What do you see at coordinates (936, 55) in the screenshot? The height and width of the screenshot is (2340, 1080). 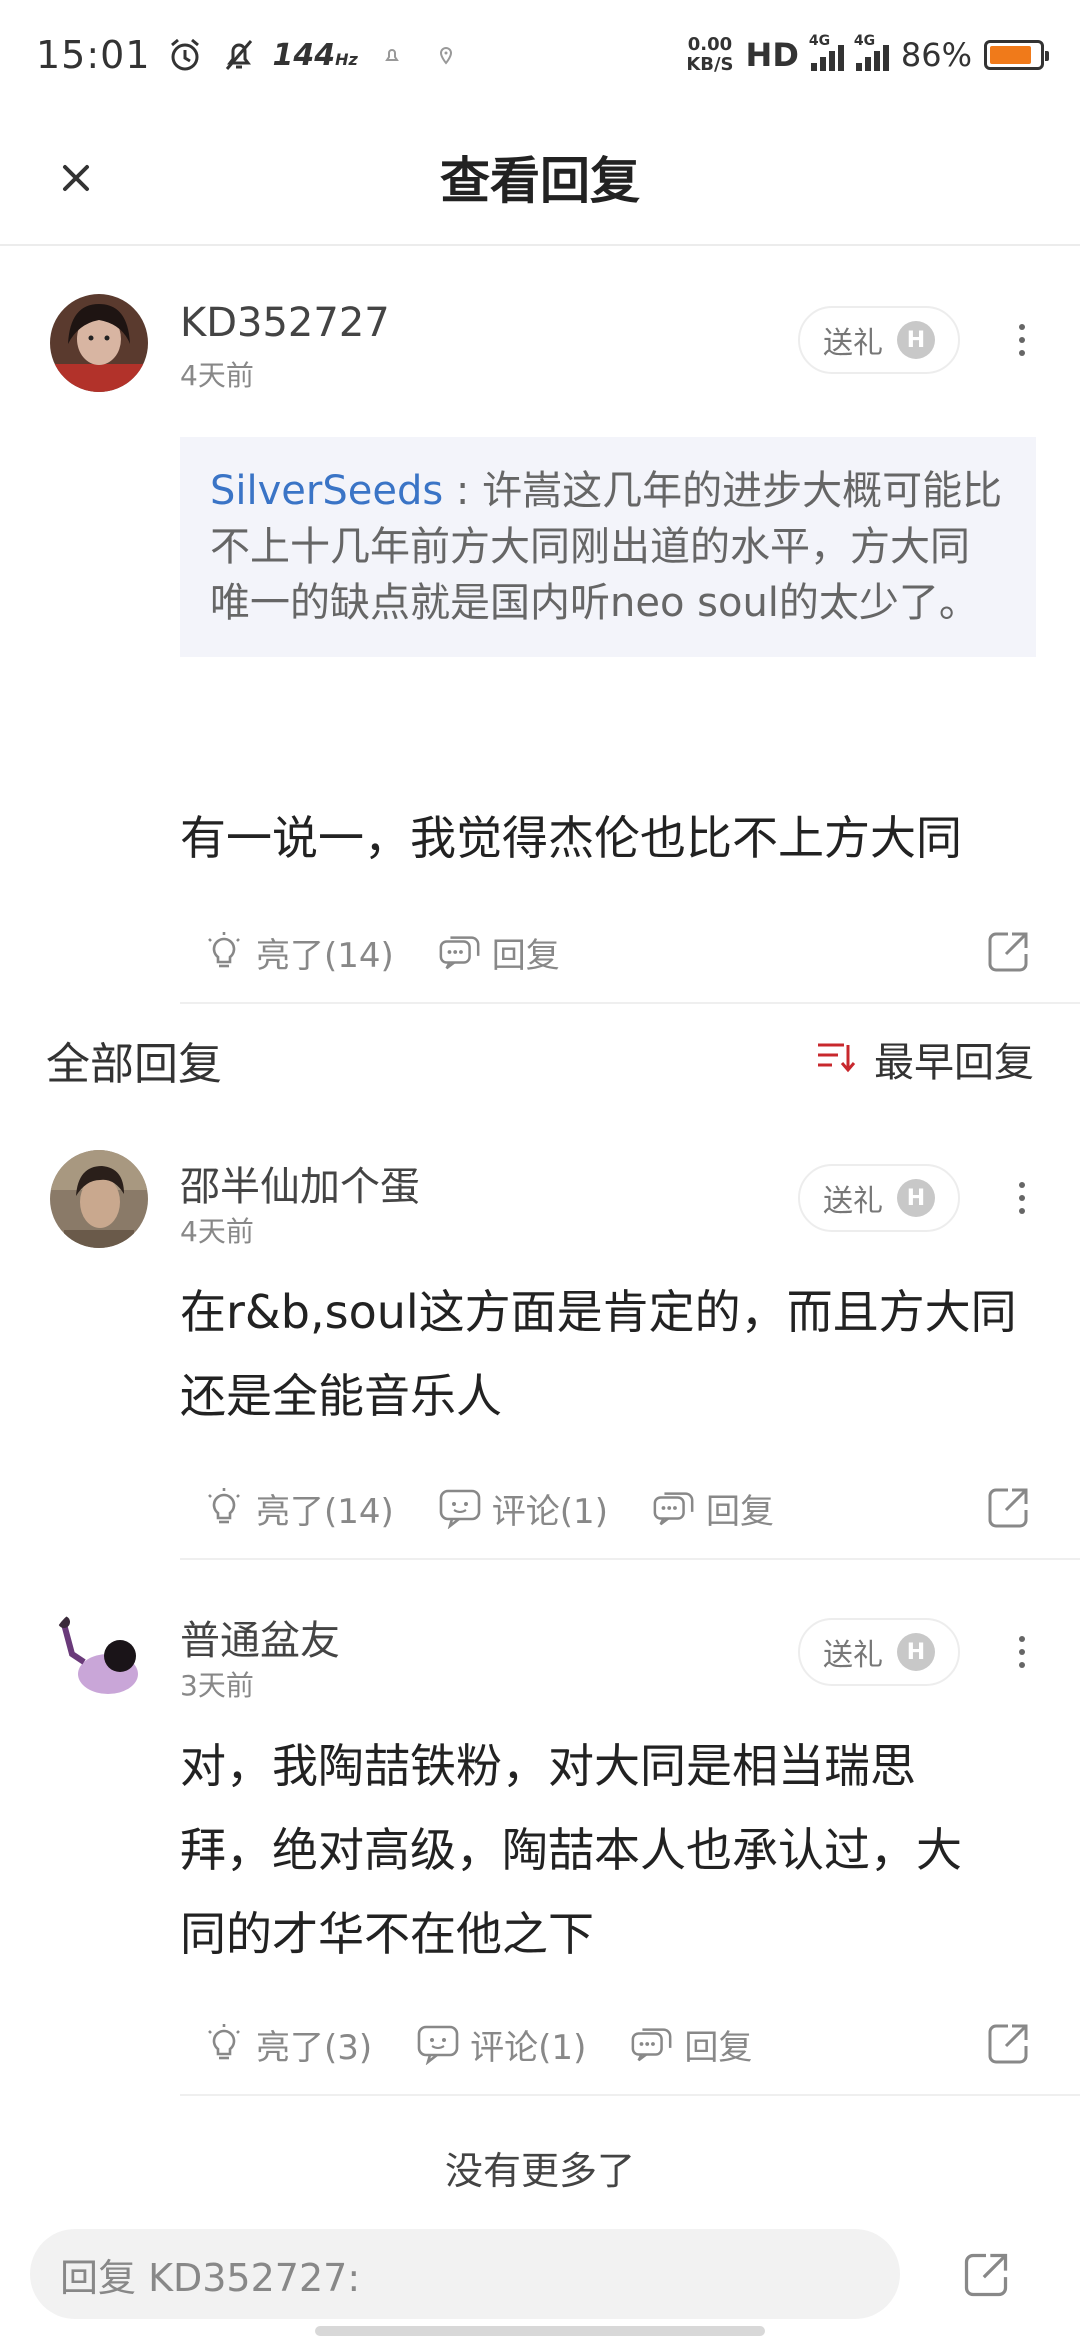 I see `battery-percent: 86%` at bounding box center [936, 55].